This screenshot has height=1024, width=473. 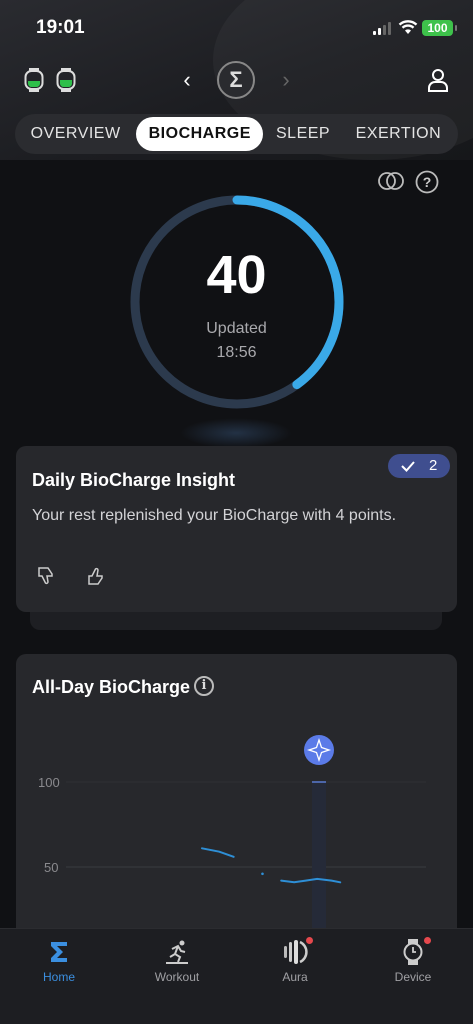 What do you see at coordinates (419, 466) in the screenshot?
I see `insight-count-badge: 2` at bounding box center [419, 466].